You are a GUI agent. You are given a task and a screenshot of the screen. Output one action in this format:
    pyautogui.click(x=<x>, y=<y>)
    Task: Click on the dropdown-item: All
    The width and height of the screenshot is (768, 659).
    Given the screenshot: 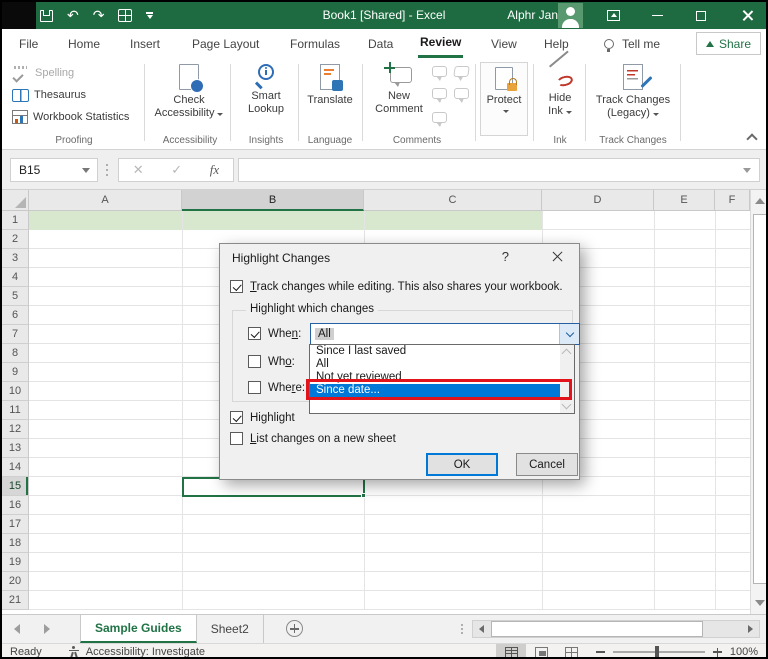 What is the action you would take?
    pyautogui.click(x=442, y=364)
    